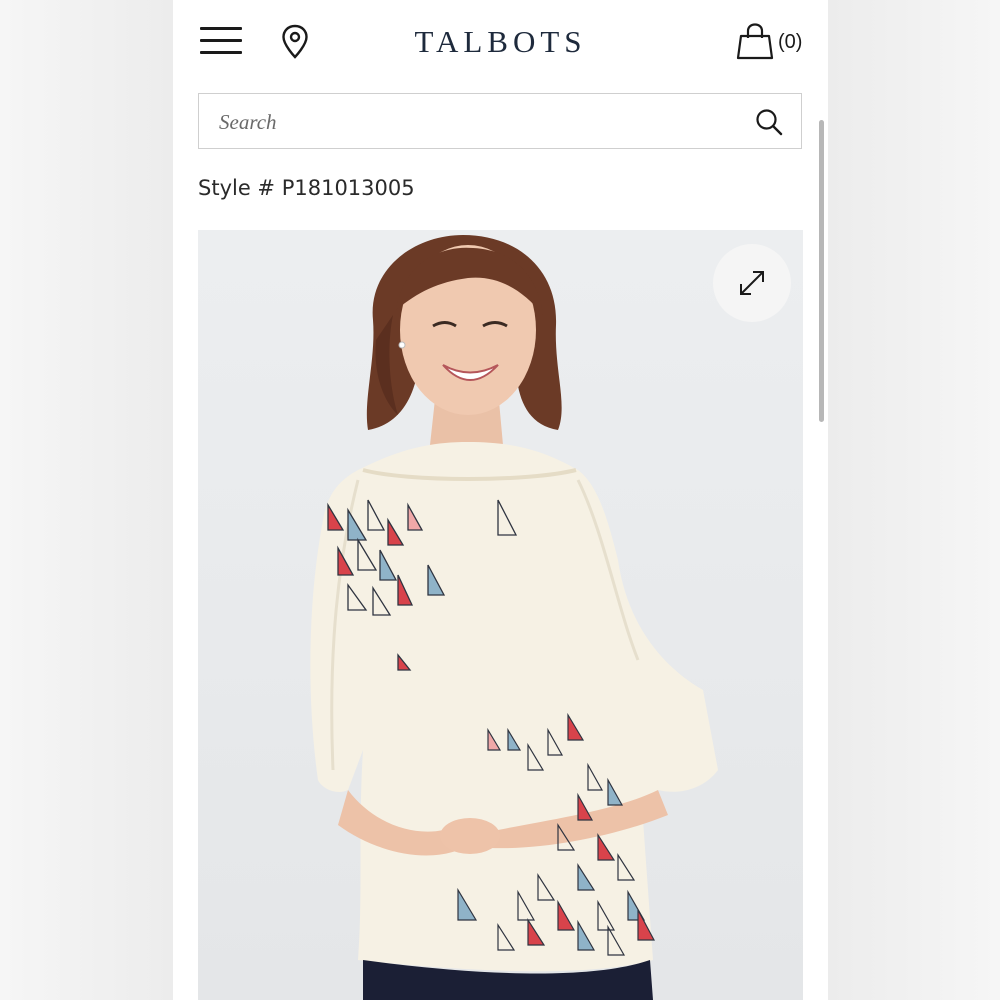  Describe the element at coordinates (821, 271) in the screenshot. I see `page-scrollbar` at that location.